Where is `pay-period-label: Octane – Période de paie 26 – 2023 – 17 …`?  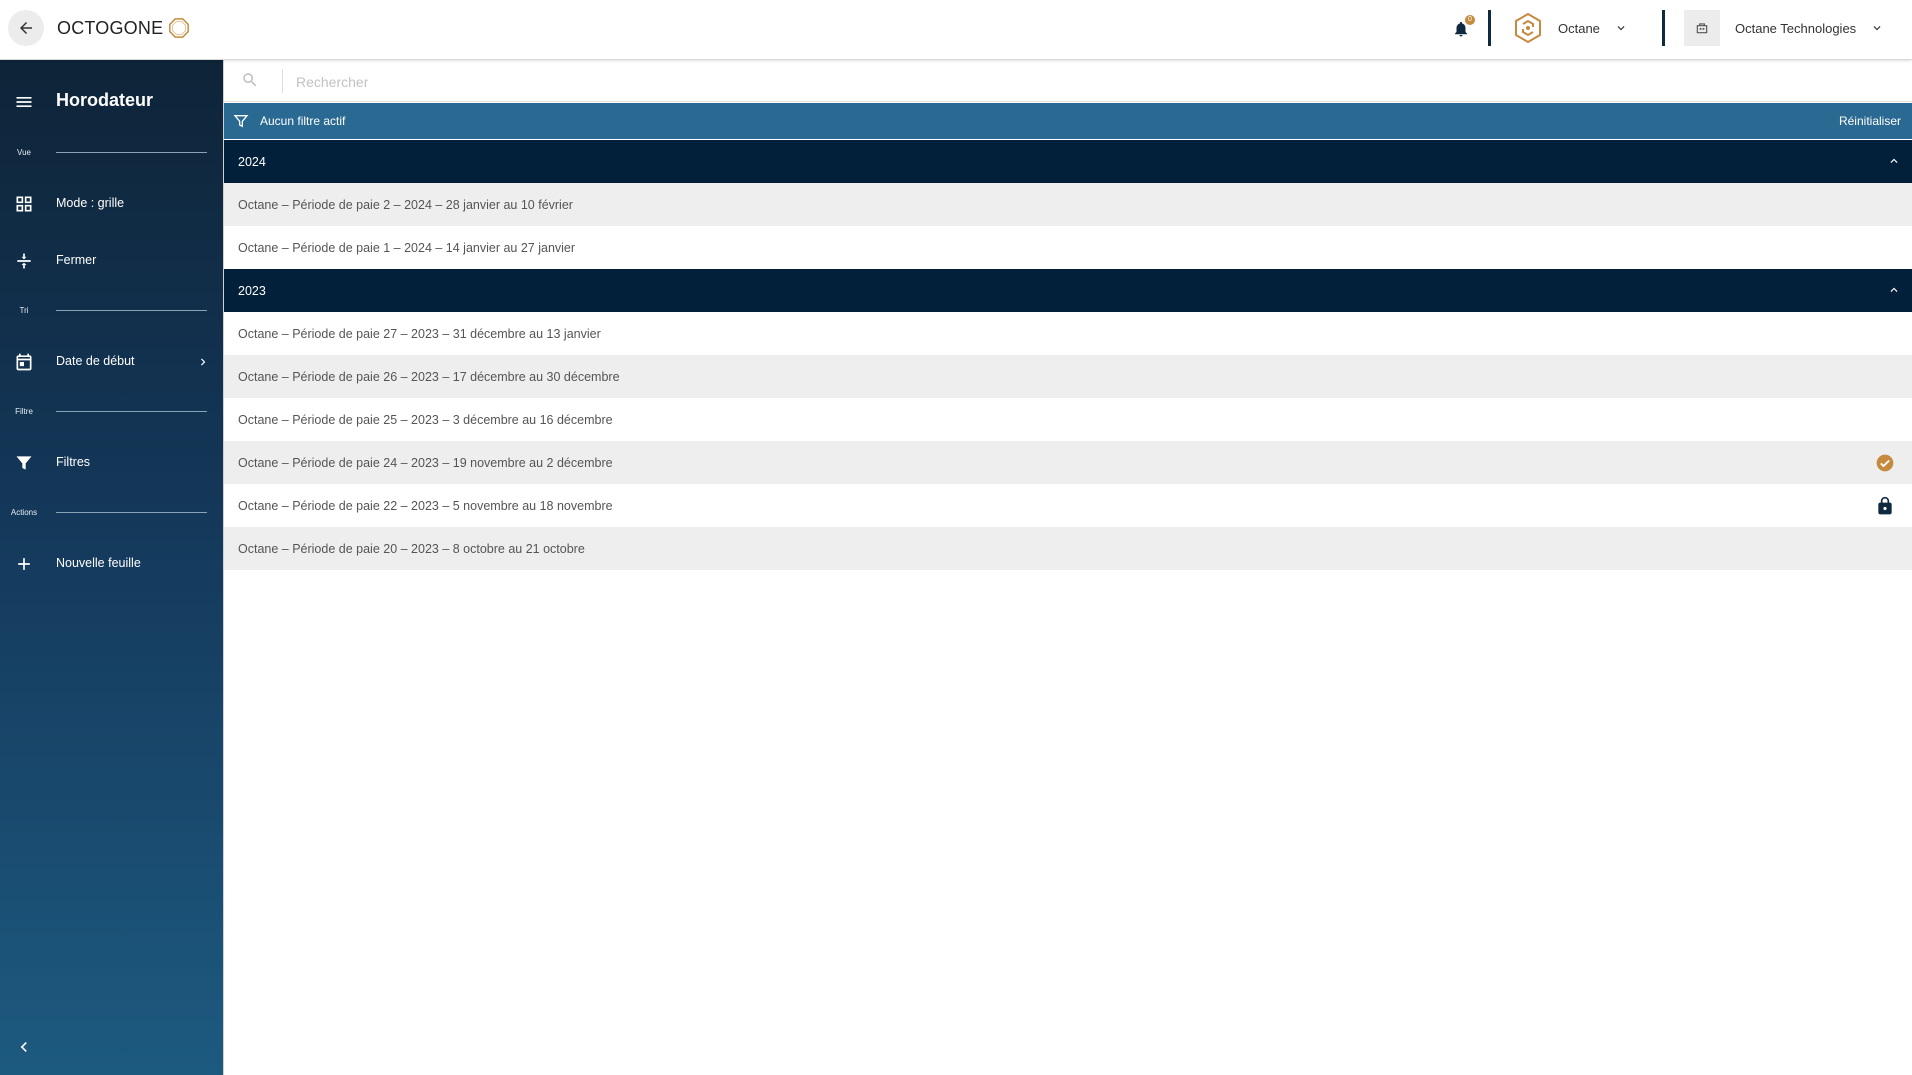
pay-period-label: Octane – Période de paie 26 – 2023 – 17 … is located at coordinates (429, 377).